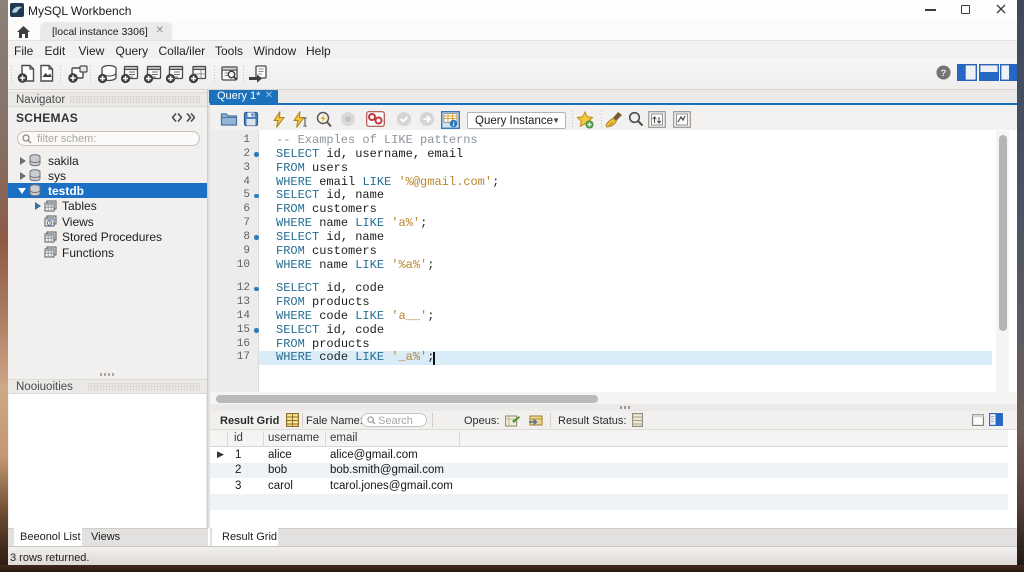 This screenshot has width=1024, height=572. I want to click on svg-text: i, so click(454, 124).